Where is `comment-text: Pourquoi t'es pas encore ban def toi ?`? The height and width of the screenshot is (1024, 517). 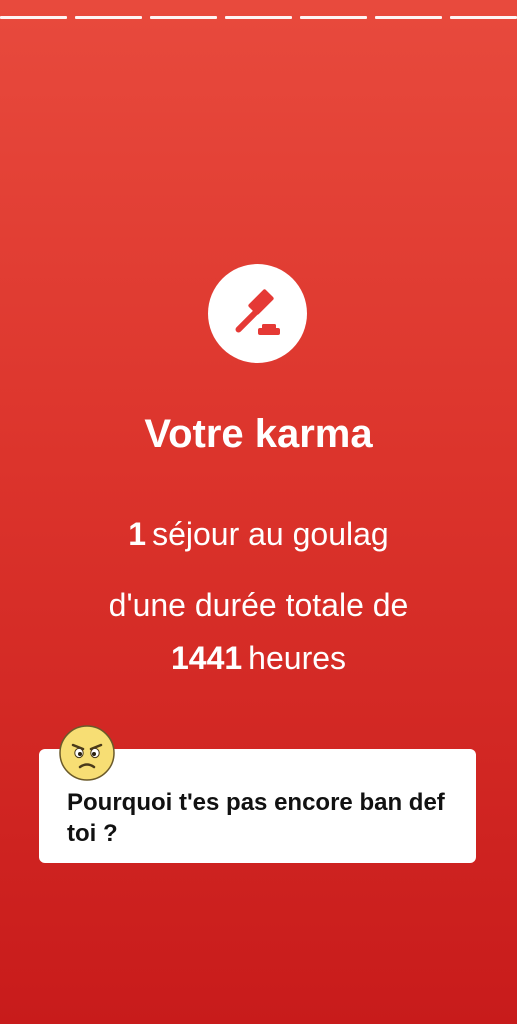 comment-text: Pourquoi t'es pas encore ban def toi ? is located at coordinates (256, 818).